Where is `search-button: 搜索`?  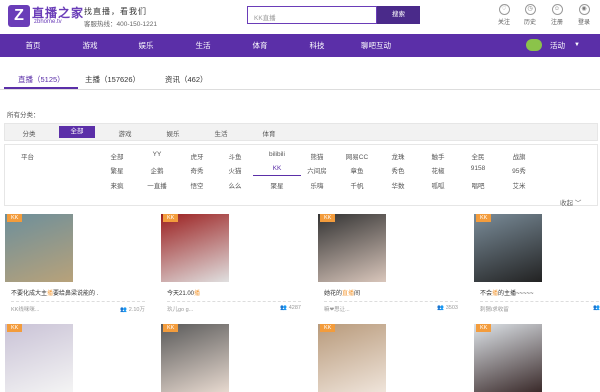
search-button: 搜索 is located at coordinates (398, 15).